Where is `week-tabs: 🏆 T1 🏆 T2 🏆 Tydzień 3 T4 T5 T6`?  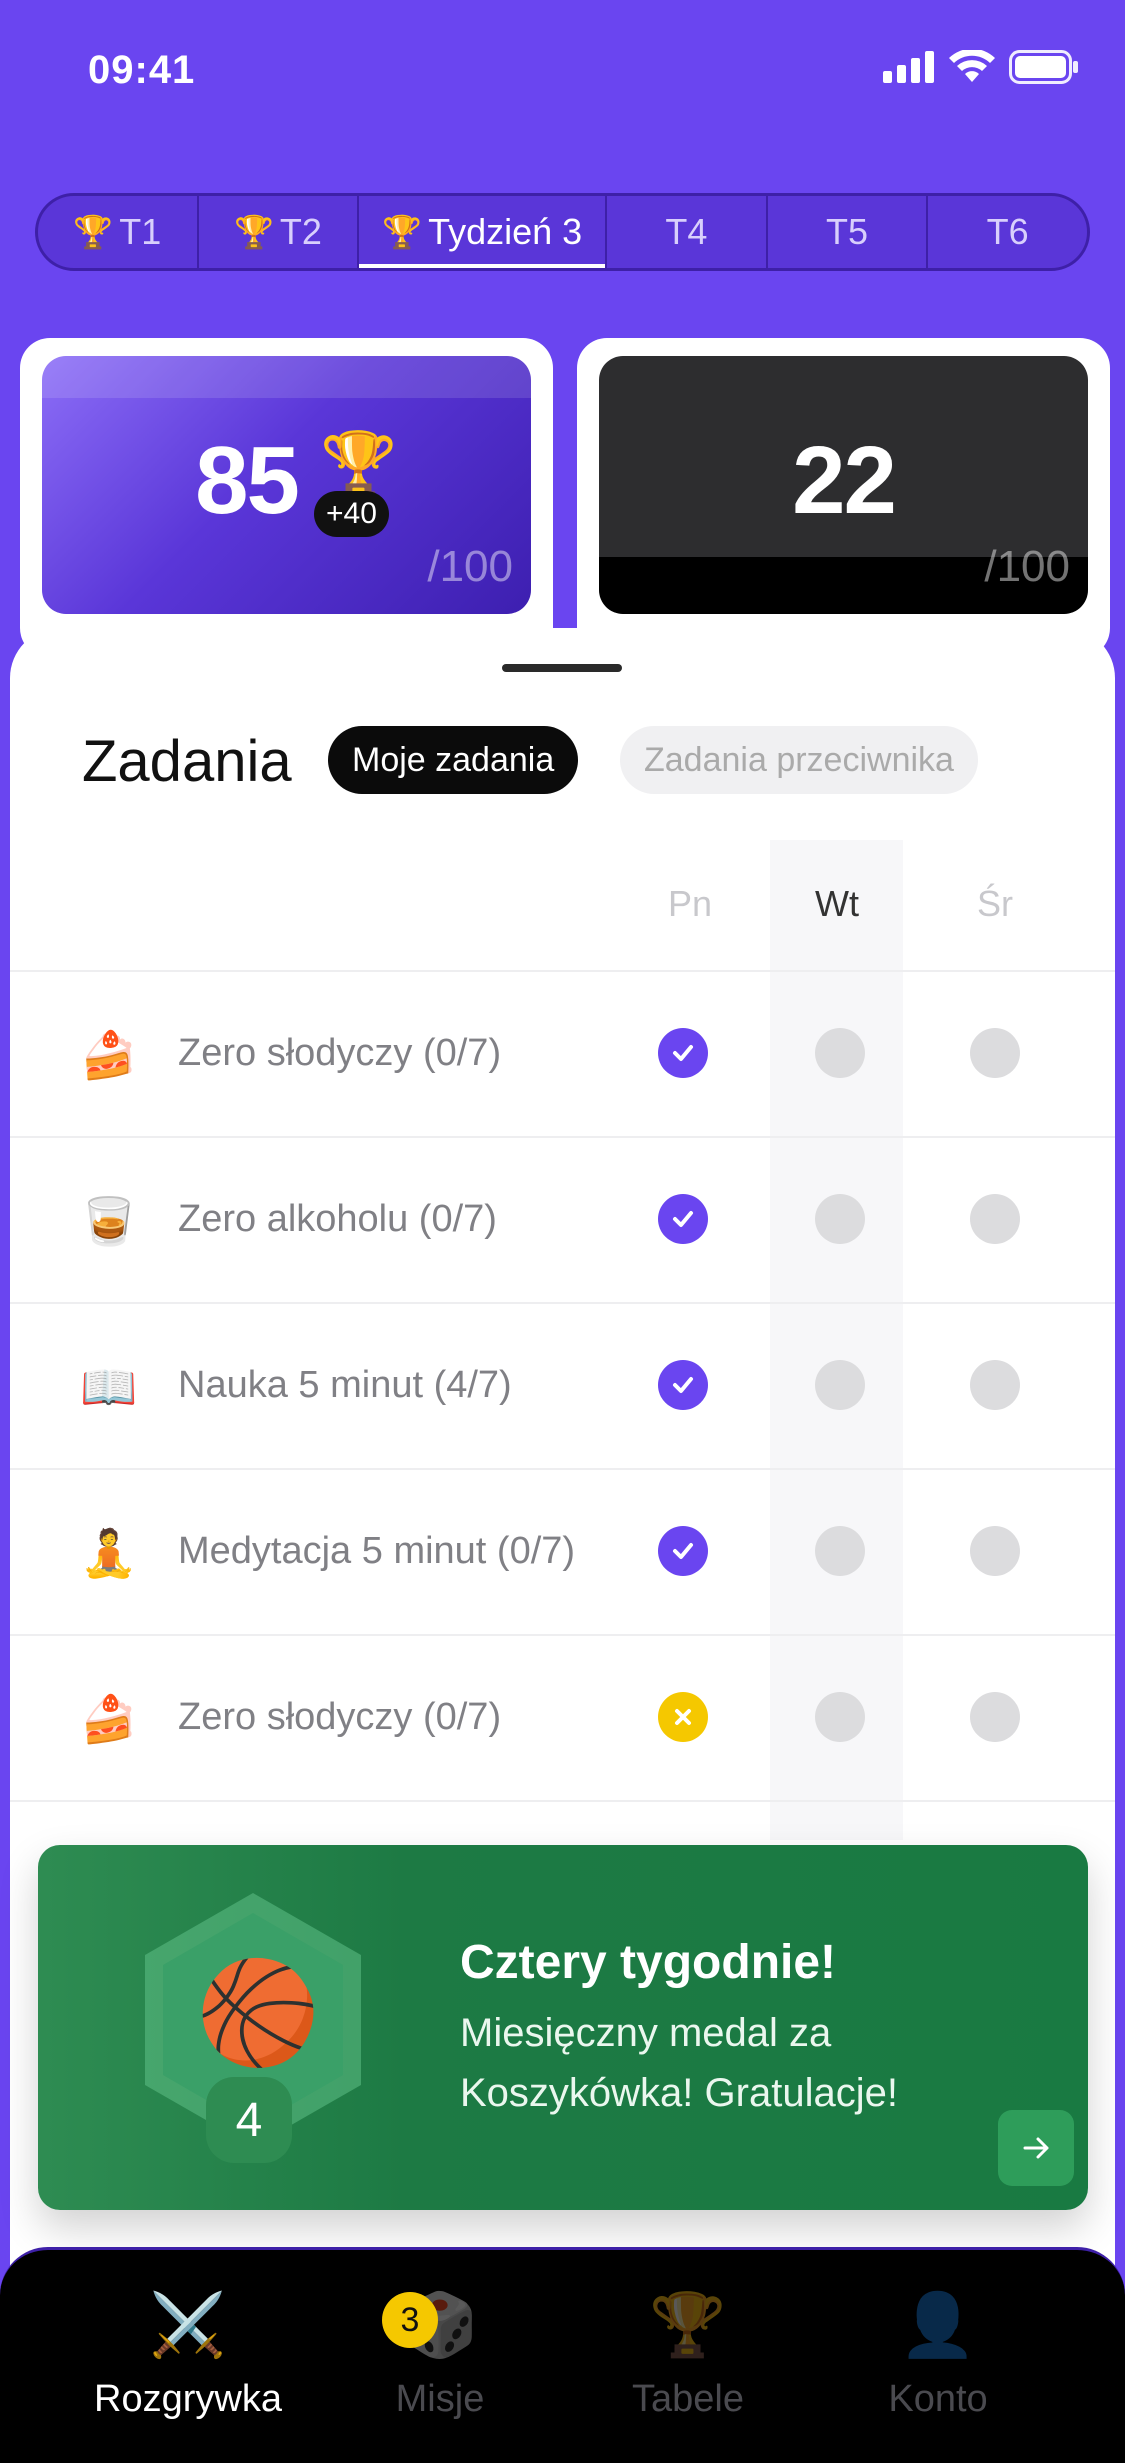
week-tabs: 🏆 T1 🏆 T2 🏆 Tydzień 3 T4 T5 T6 is located at coordinates (562, 232).